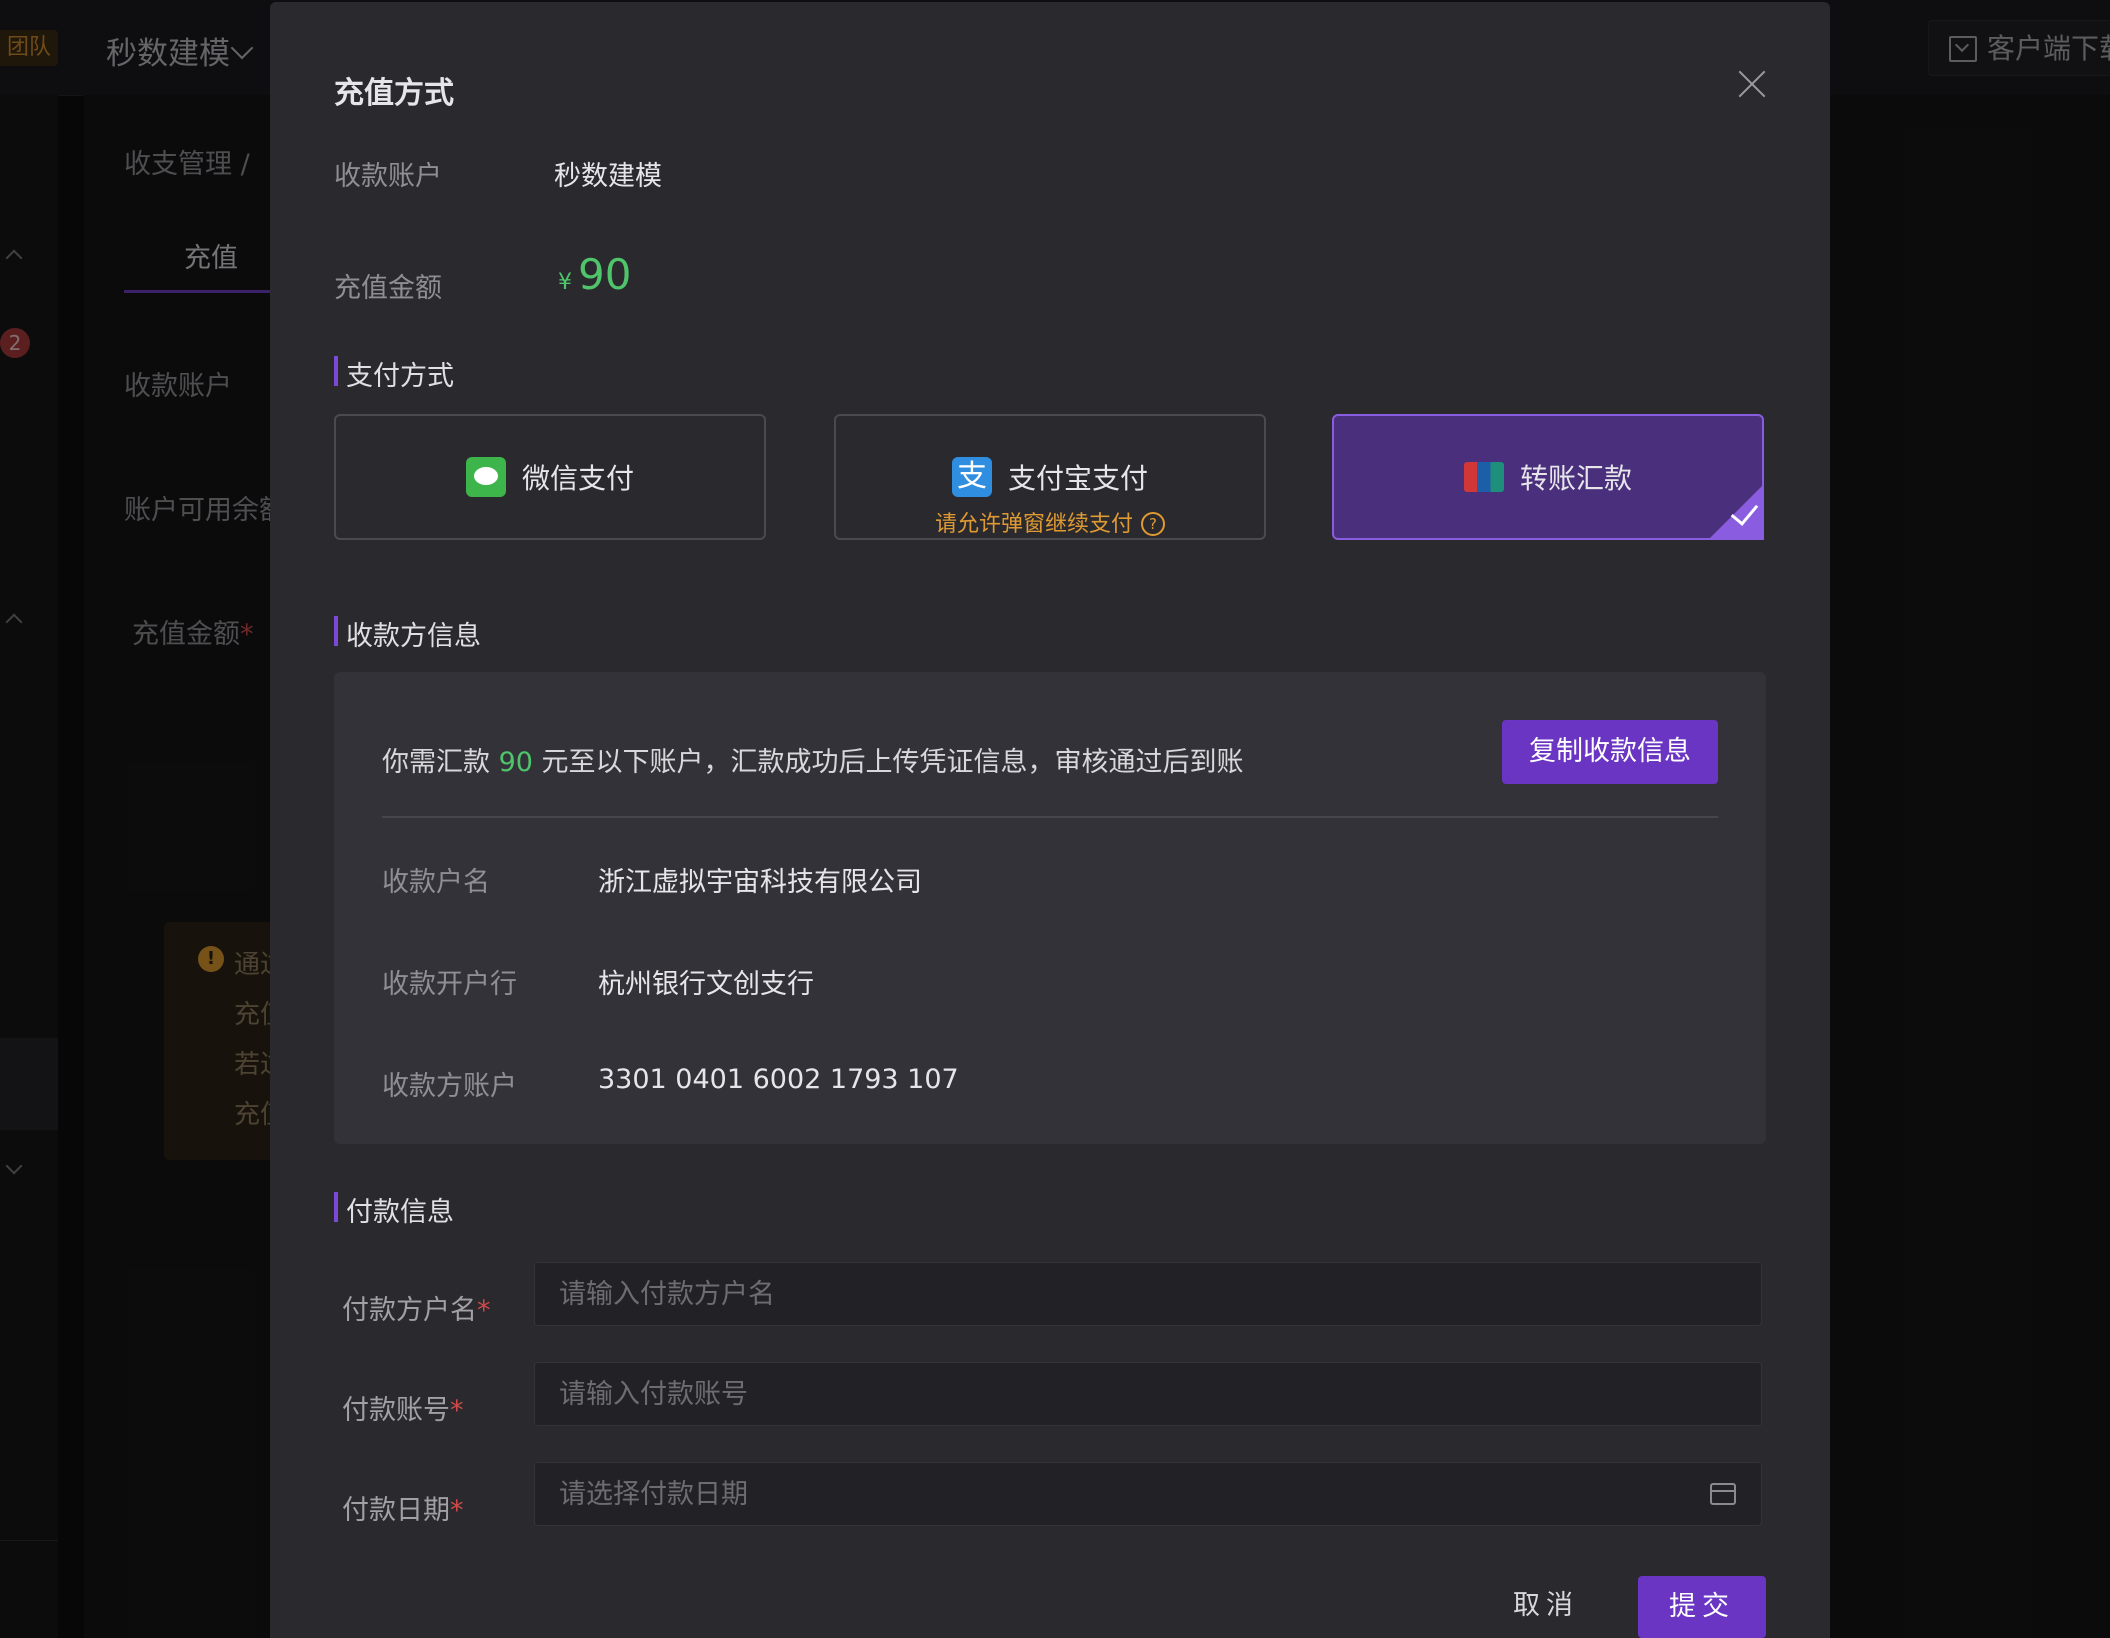 Image resolution: width=2110 pixels, height=1638 pixels. Describe the element at coordinates (403, 1510) in the screenshot. I see `payment-date-label: 付款日期*` at that location.